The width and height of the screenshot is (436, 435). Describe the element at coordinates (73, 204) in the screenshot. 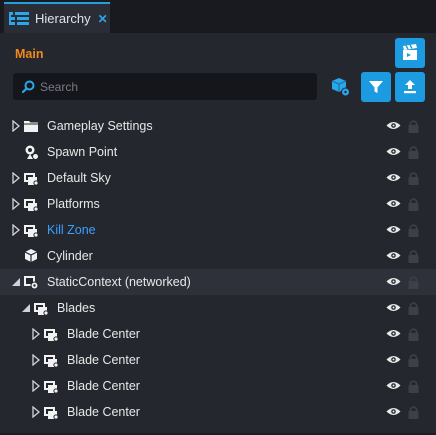

I see `tree-item-label: Platforms` at that location.